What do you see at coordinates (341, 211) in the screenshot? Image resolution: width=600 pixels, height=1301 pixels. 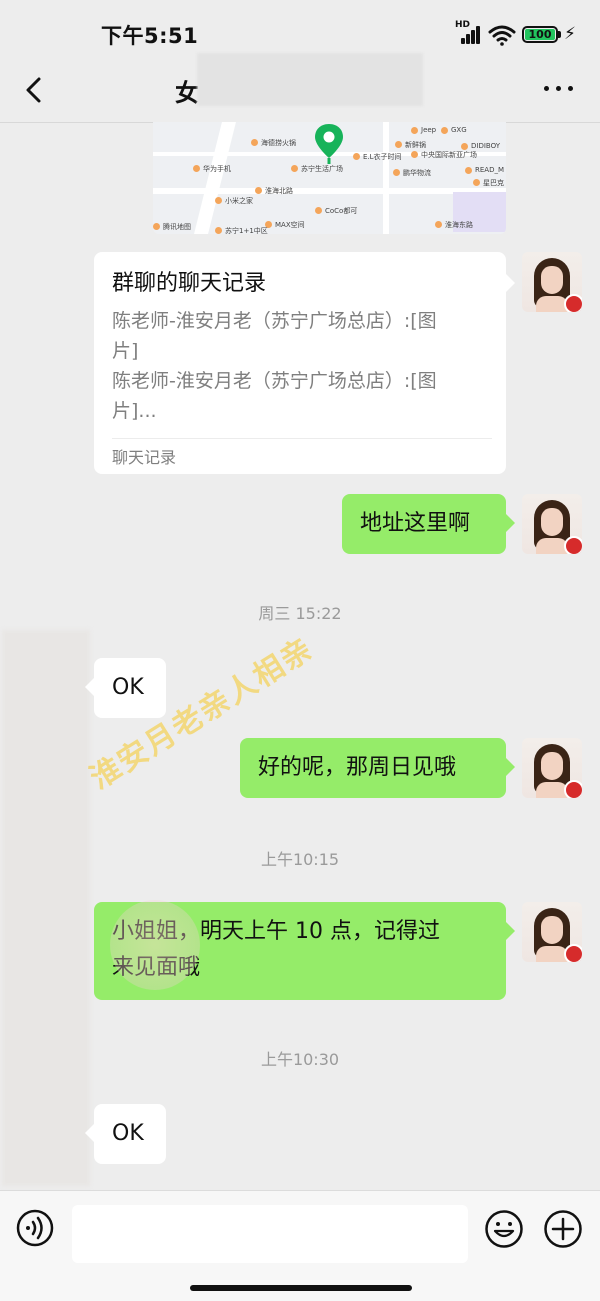 I see `map-poi-label: CoCo都可` at bounding box center [341, 211].